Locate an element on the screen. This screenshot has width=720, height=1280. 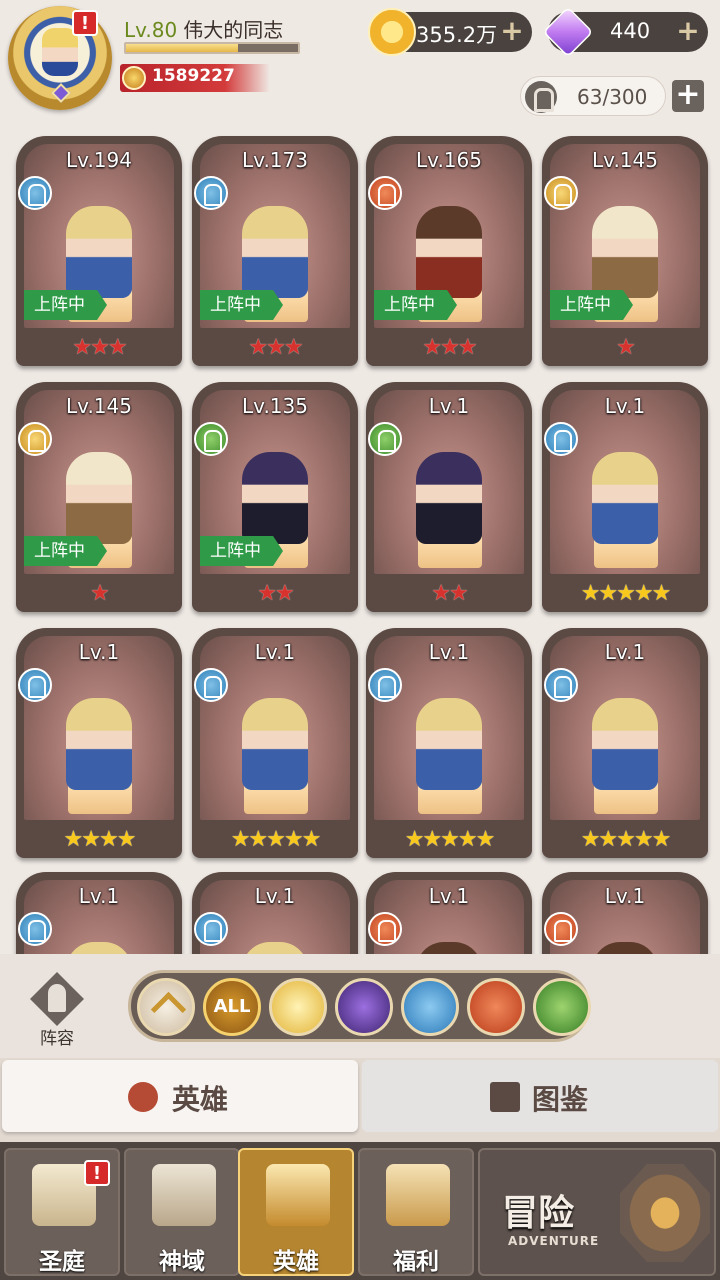
court-alert-badge: ! is located at coordinates (97, 1173).